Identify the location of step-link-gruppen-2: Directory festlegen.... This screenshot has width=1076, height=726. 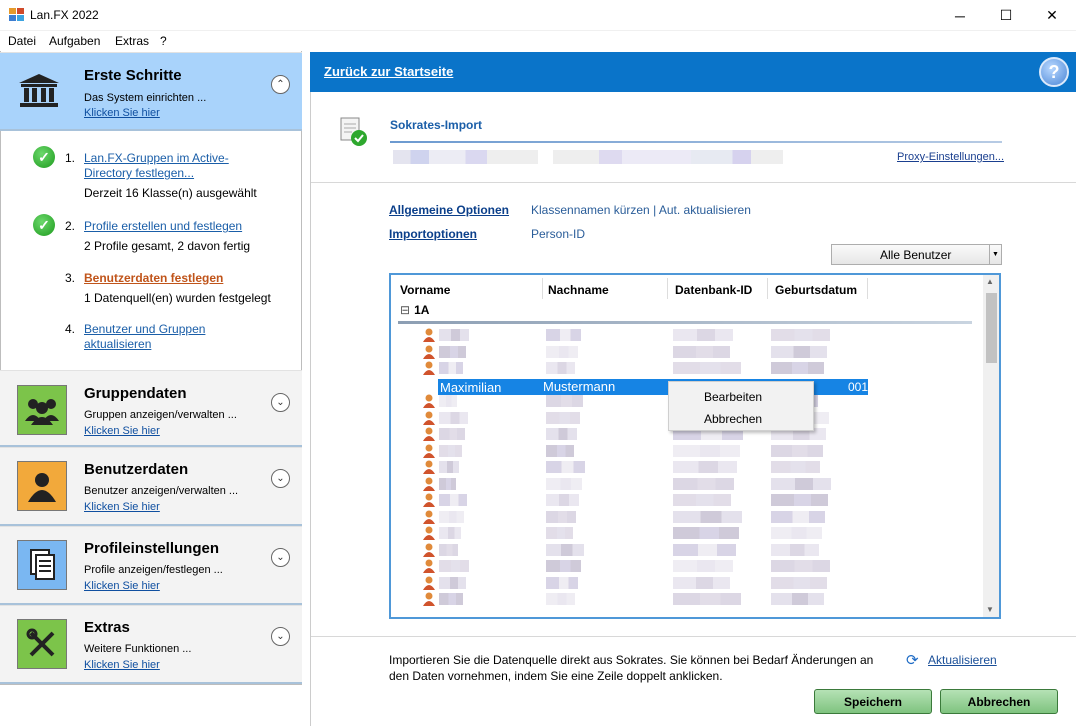
(139, 173).